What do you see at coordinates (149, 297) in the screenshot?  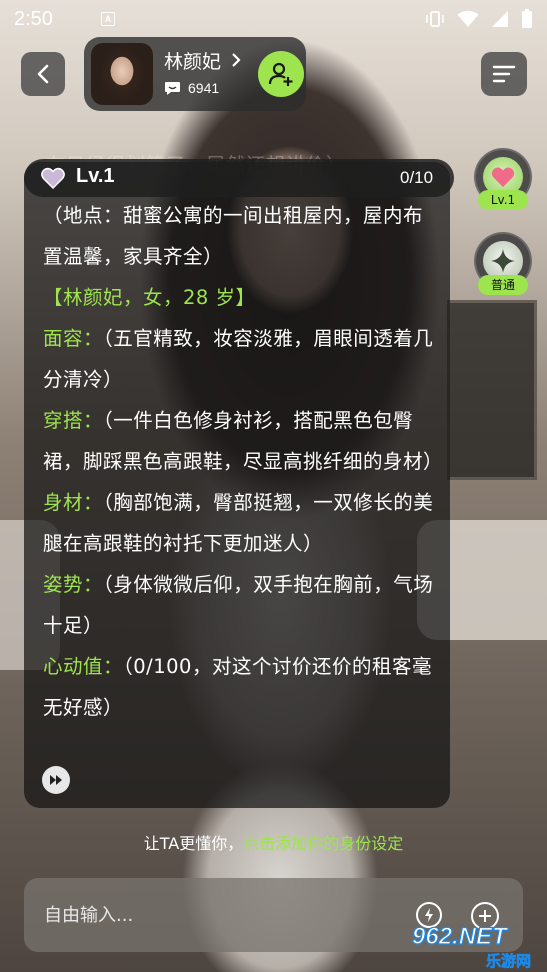 I see `character-name: 【林颜妃，女，28 岁】` at bounding box center [149, 297].